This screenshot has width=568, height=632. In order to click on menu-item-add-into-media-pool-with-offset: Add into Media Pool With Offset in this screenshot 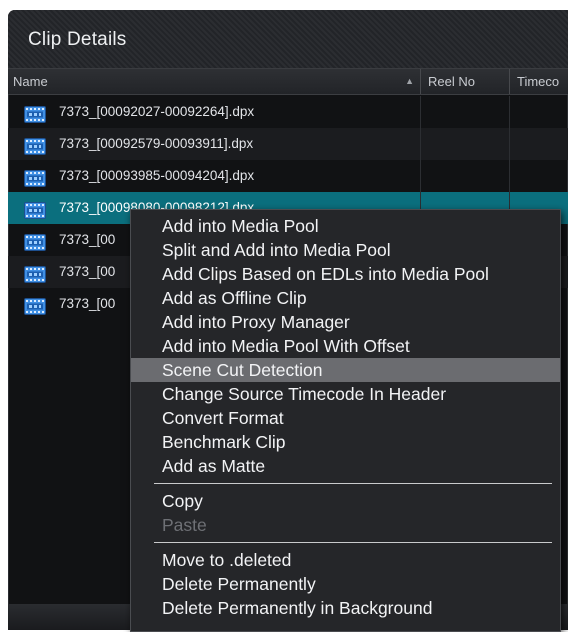, I will do `click(345, 346)`.